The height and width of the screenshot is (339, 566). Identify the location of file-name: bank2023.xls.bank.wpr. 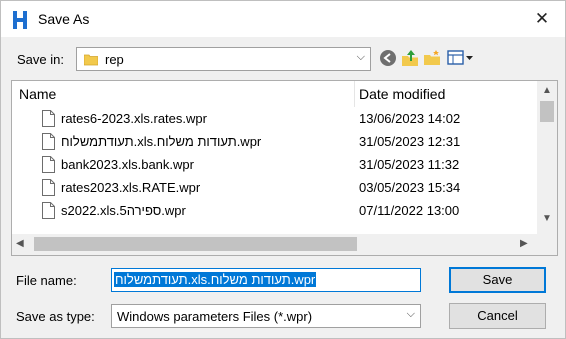
(127, 164).